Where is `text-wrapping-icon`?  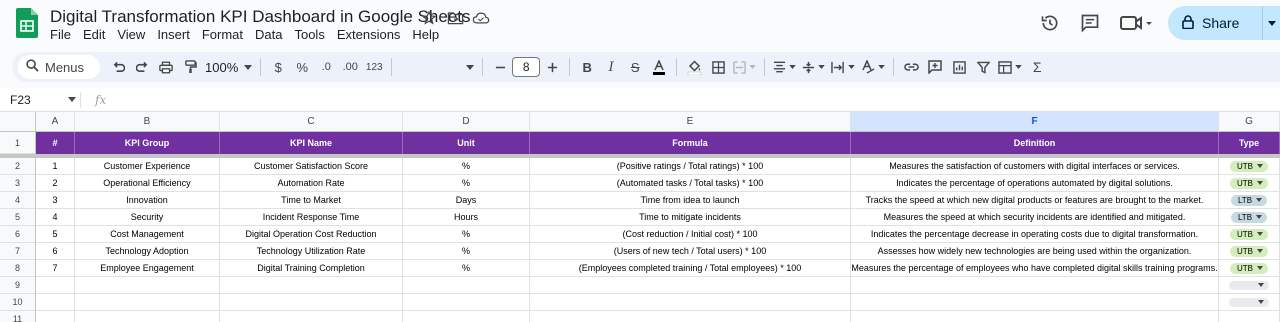
text-wrapping-icon is located at coordinates (843, 67).